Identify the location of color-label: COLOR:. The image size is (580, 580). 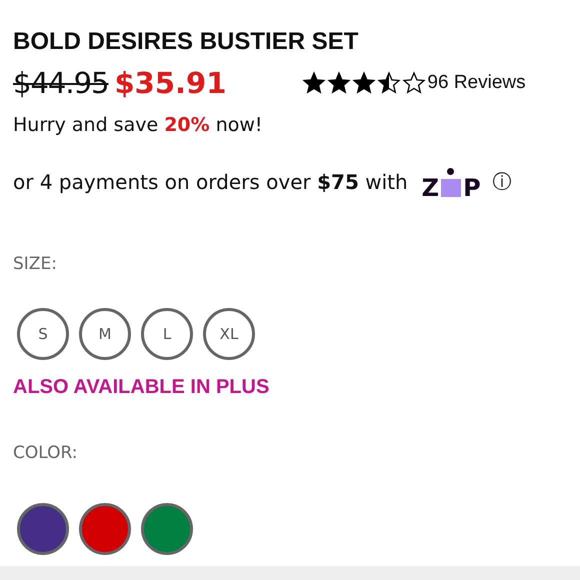
(46, 453).